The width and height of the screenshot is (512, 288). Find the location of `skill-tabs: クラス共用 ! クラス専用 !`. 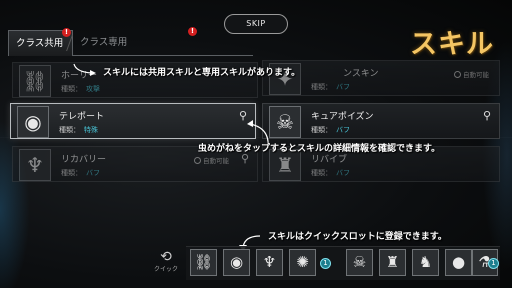

skill-tabs: クラス共用 ! クラス専用 ! is located at coordinates (130, 41).